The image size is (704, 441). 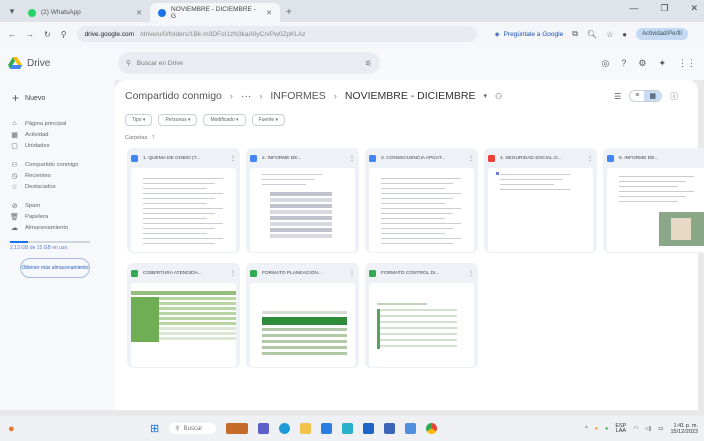 What do you see at coordinates (11, 429) in the screenshot?
I see `weather-icon: ●` at bounding box center [11, 429].